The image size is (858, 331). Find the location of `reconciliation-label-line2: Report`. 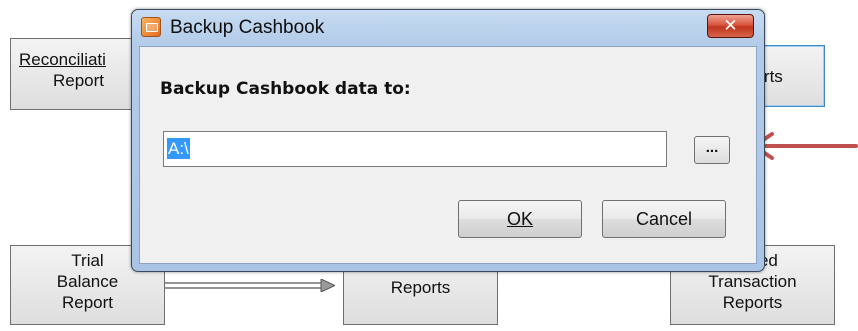

reconciliation-label-line2: Report is located at coordinates (79, 80).